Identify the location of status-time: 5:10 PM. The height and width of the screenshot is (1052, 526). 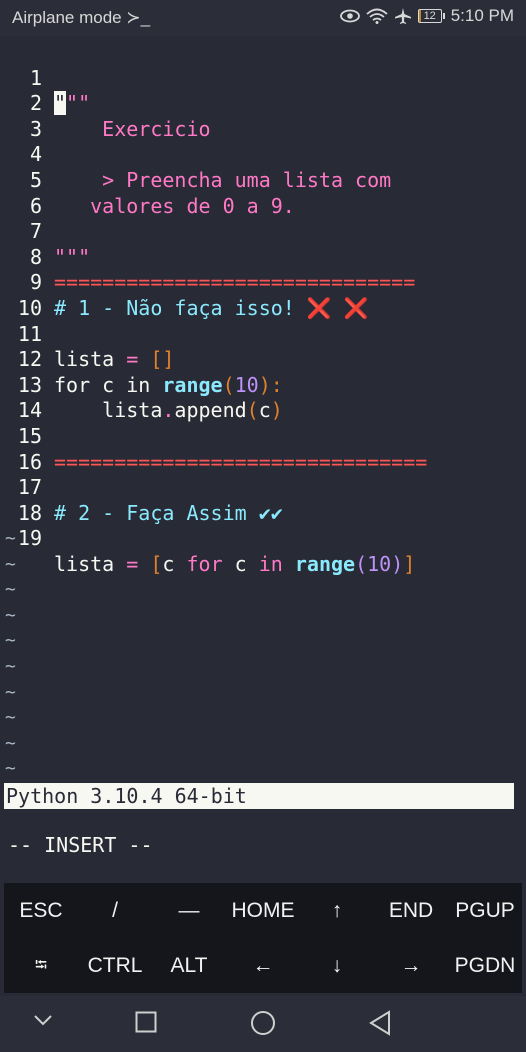
(482, 15).